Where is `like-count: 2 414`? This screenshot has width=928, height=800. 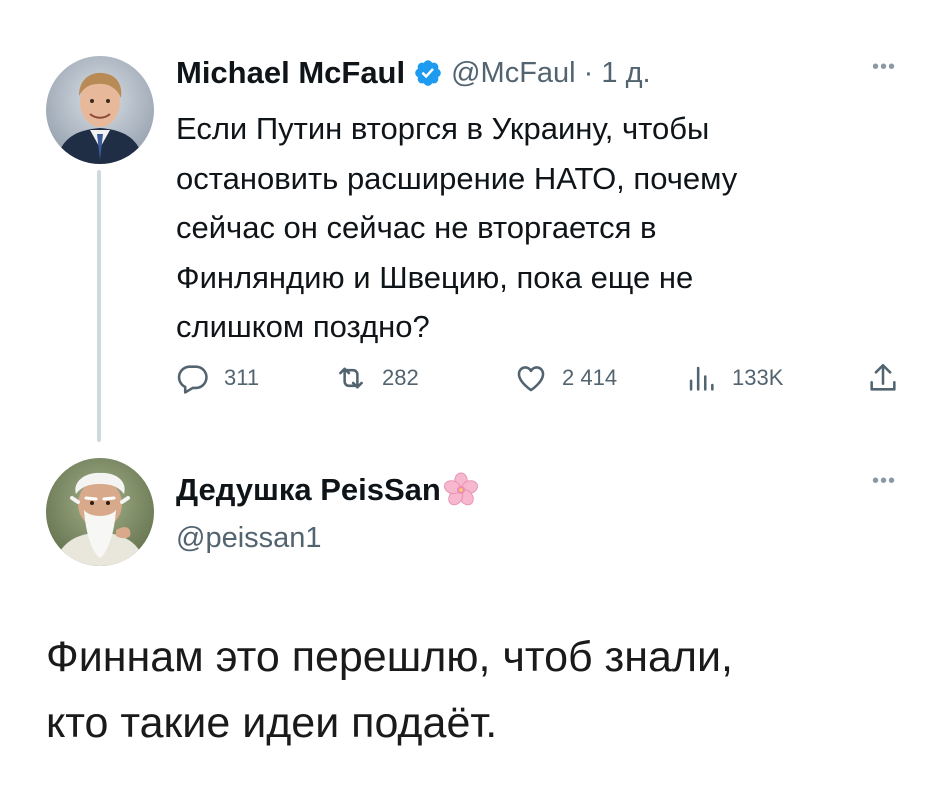
like-count: 2 414 is located at coordinates (590, 377).